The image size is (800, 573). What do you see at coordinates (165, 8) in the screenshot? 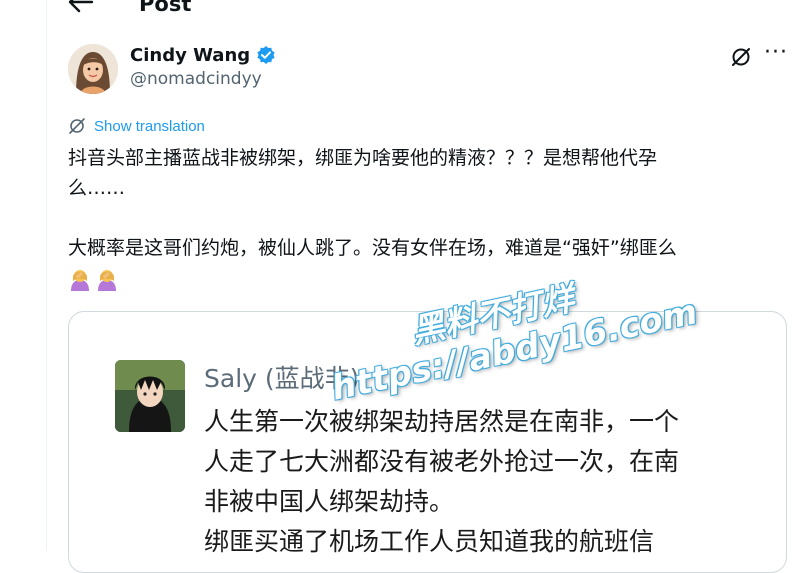
I see `page-title: Post` at bounding box center [165, 8].